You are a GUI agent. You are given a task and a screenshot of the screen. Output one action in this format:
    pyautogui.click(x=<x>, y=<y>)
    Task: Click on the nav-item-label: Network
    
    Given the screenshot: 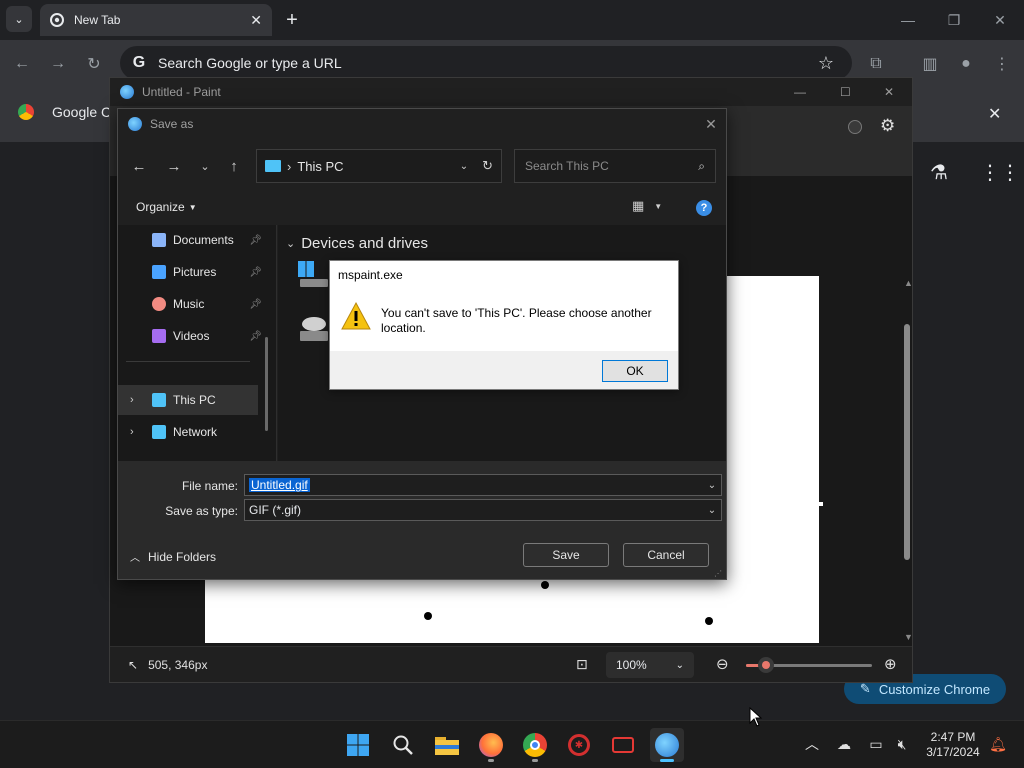 What is the action you would take?
    pyautogui.click(x=195, y=432)
    